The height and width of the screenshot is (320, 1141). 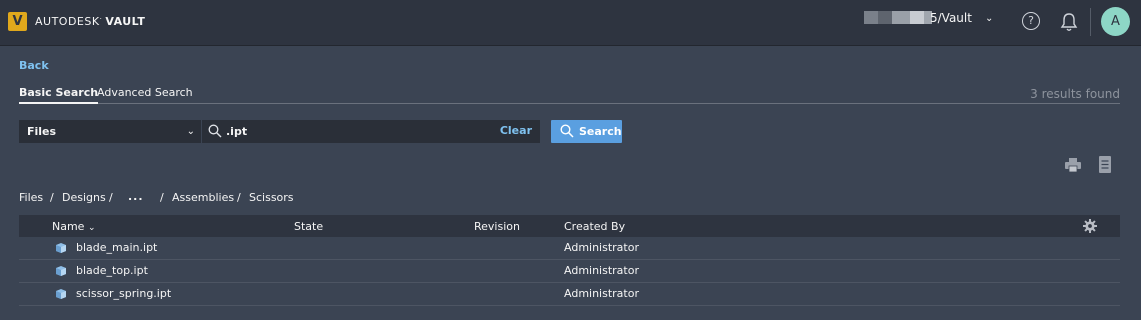 What do you see at coordinates (123, 293) in the screenshot?
I see `file-name: scissor_spring.ipt` at bounding box center [123, 293].